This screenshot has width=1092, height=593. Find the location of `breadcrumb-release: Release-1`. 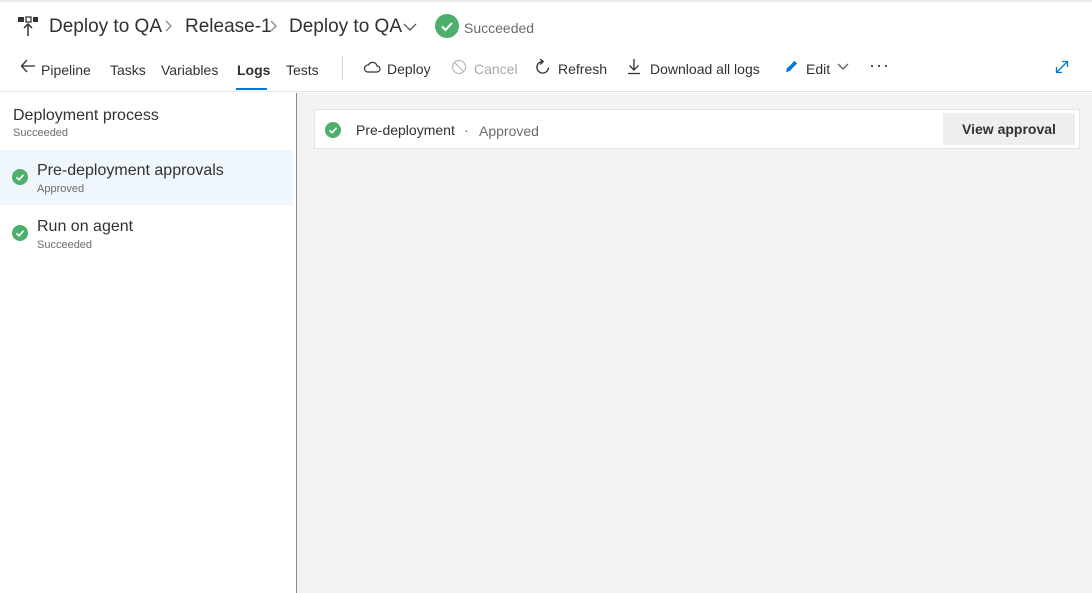

breadcrumb-release: Release-1 is located at coordinates (228, 27).